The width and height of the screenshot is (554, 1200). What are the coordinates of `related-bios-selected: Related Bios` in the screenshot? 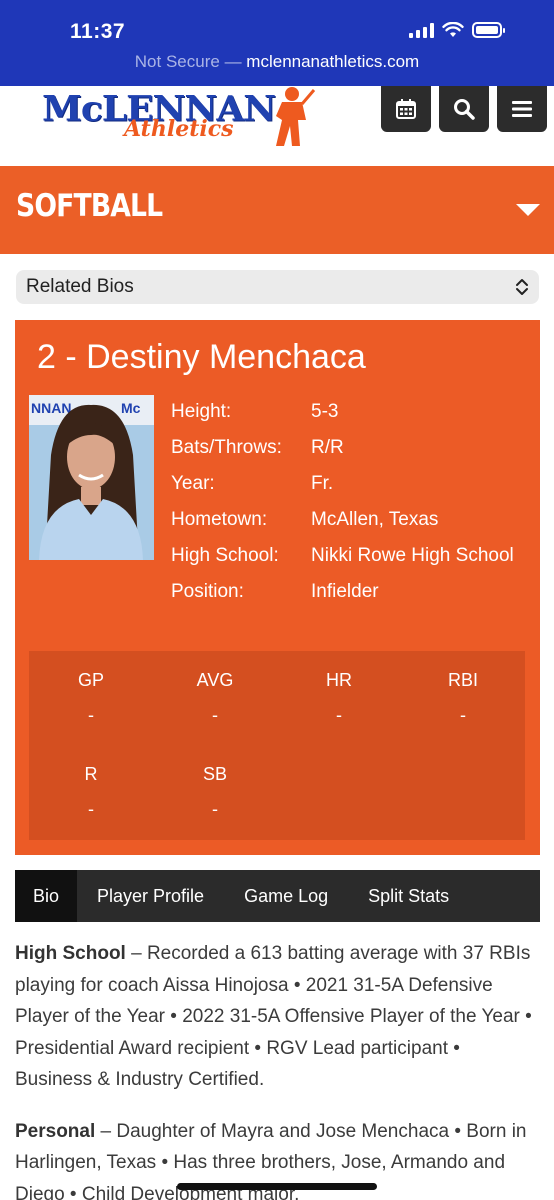 It's located at (80, 286).